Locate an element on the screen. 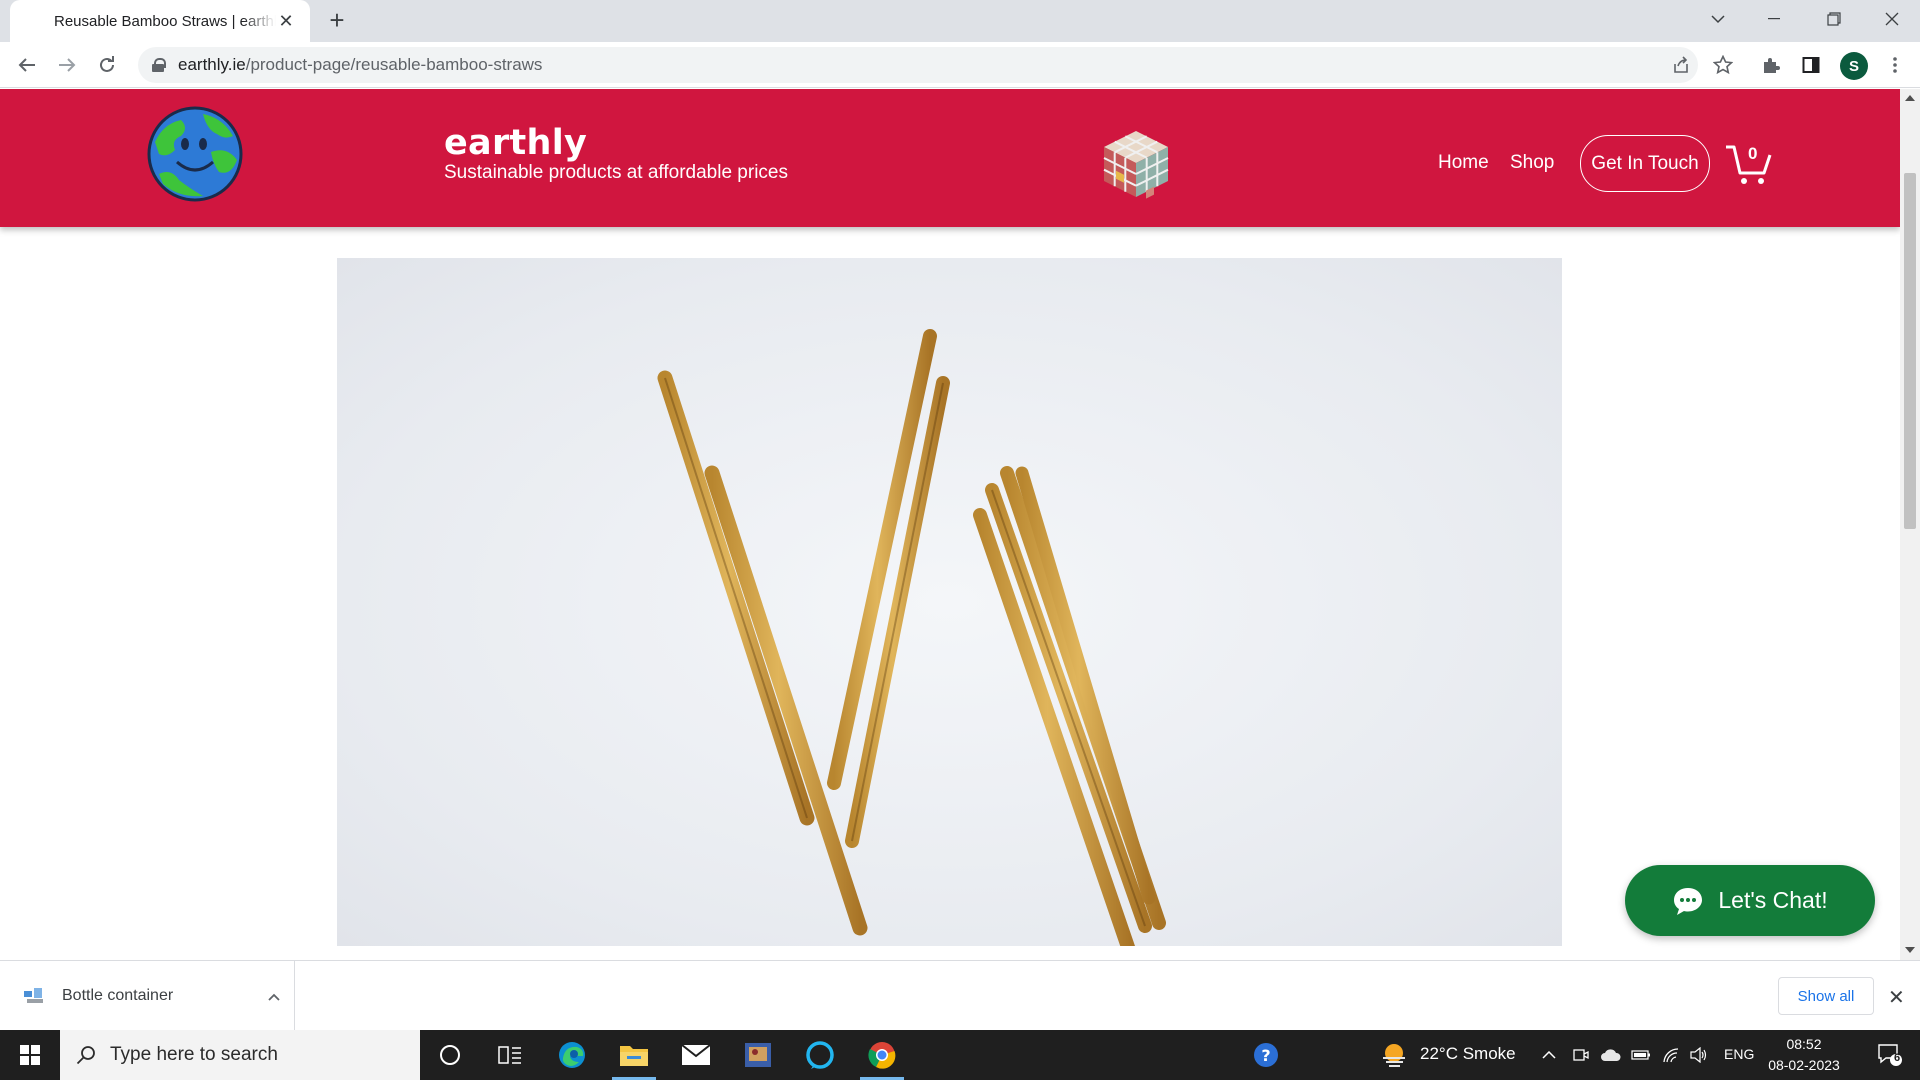 The width and height of the screenshot is (1920, 1080). chat-label: Let's Chat! is located at coordinates (1773, 900).